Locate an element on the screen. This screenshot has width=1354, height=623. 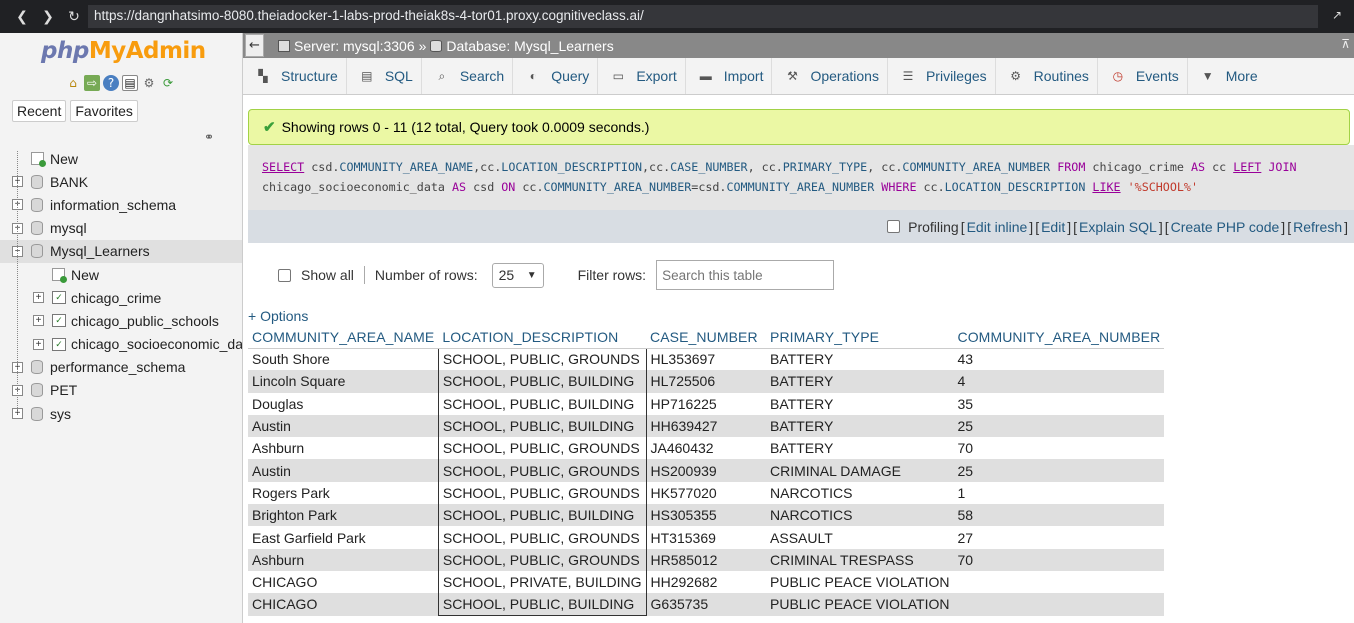
tree-item-label: performance_schema is located at coordinates (117, 367).